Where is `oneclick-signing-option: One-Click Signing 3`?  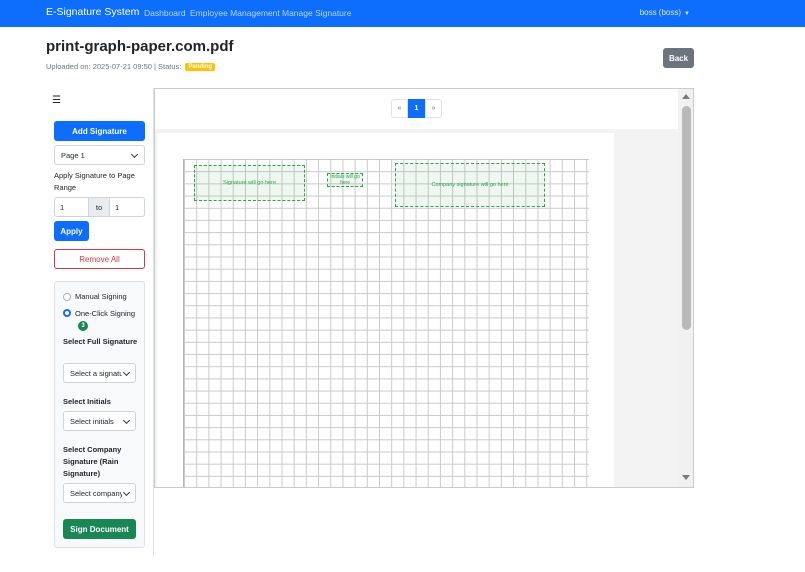
oneclick-signing-option: One-Click Signing 3 is located at coordinates (102, 320).